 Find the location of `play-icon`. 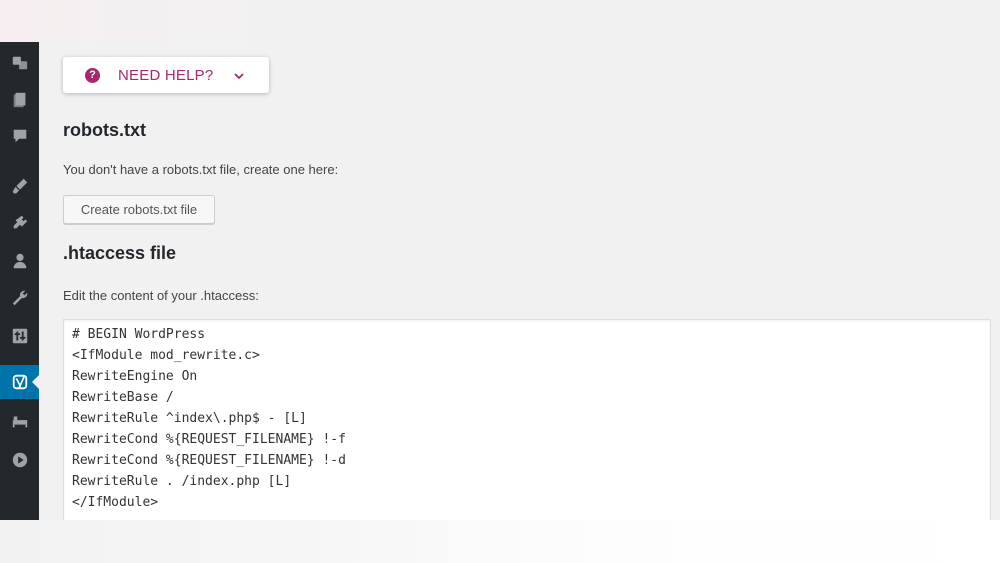

play-icon is located at coordinates (19, 460).